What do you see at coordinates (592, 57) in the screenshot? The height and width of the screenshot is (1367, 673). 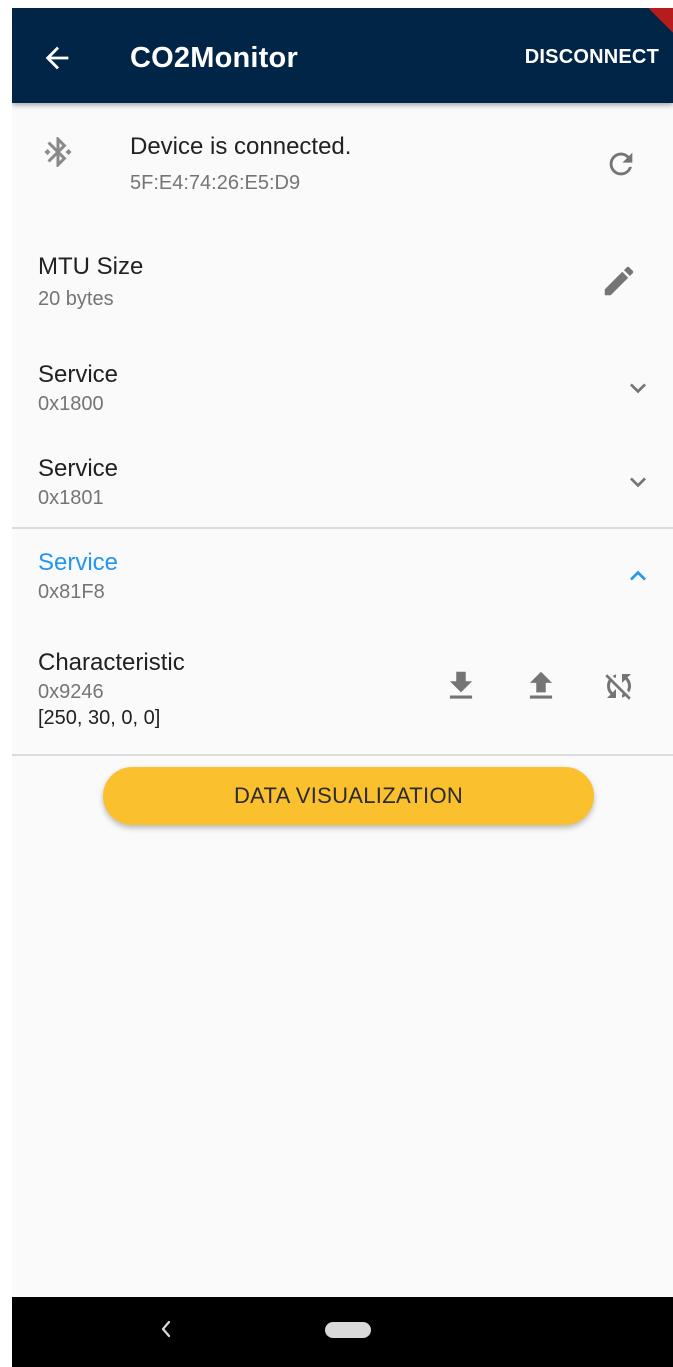 I see `disconnect-button: DISCONNECT` at bounding box center [592, 57].